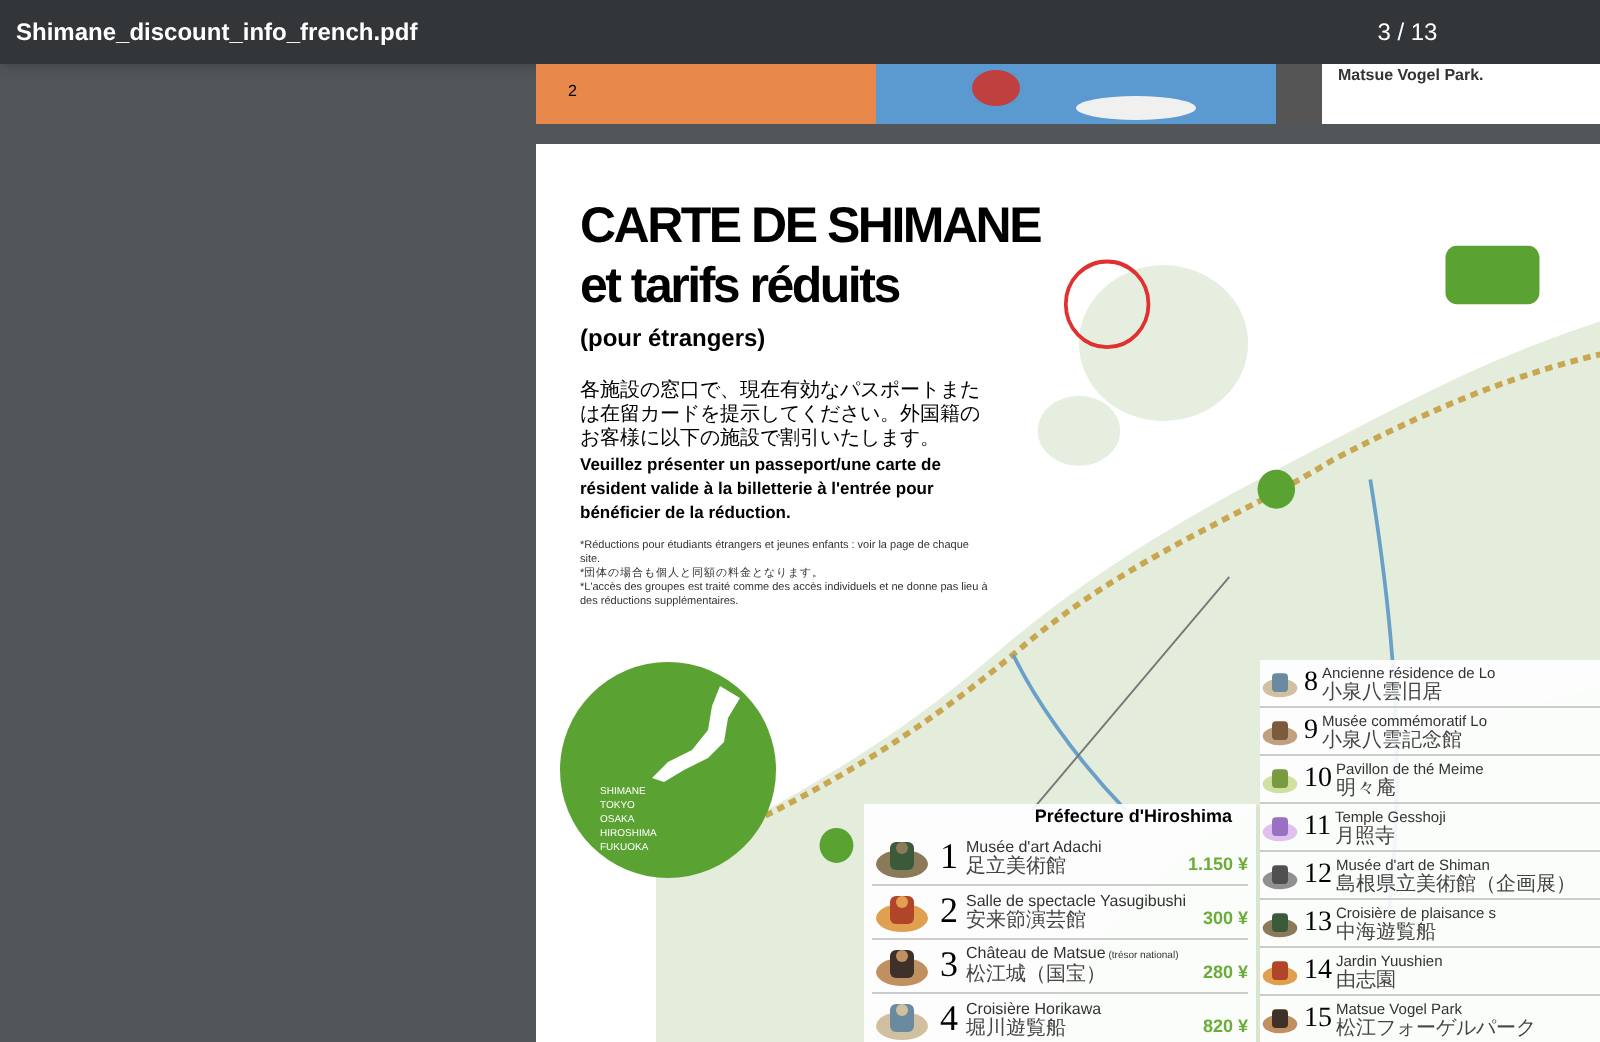 The height and width of the screenshot is (1042, 1600). I want to click on attraction-japanese-name: 中海遊覧船, so click(1387, 933).